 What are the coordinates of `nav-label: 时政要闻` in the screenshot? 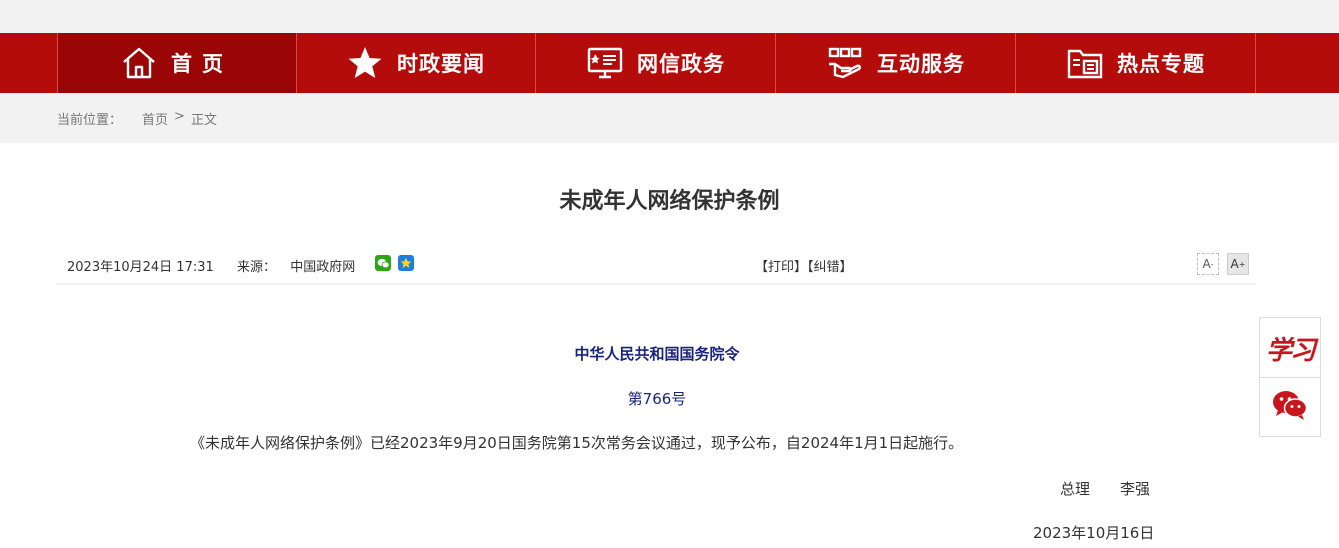 It's located at (441, 64).